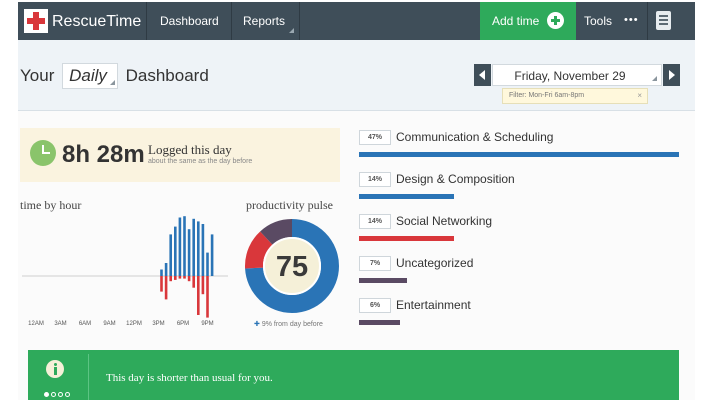 Image resolution: width=701 pixels, height=404 pixels. Describe the element at coordinates (289, 205) in the screenshot. I see `productivity-pulse-title: productivity pulse` at that location.